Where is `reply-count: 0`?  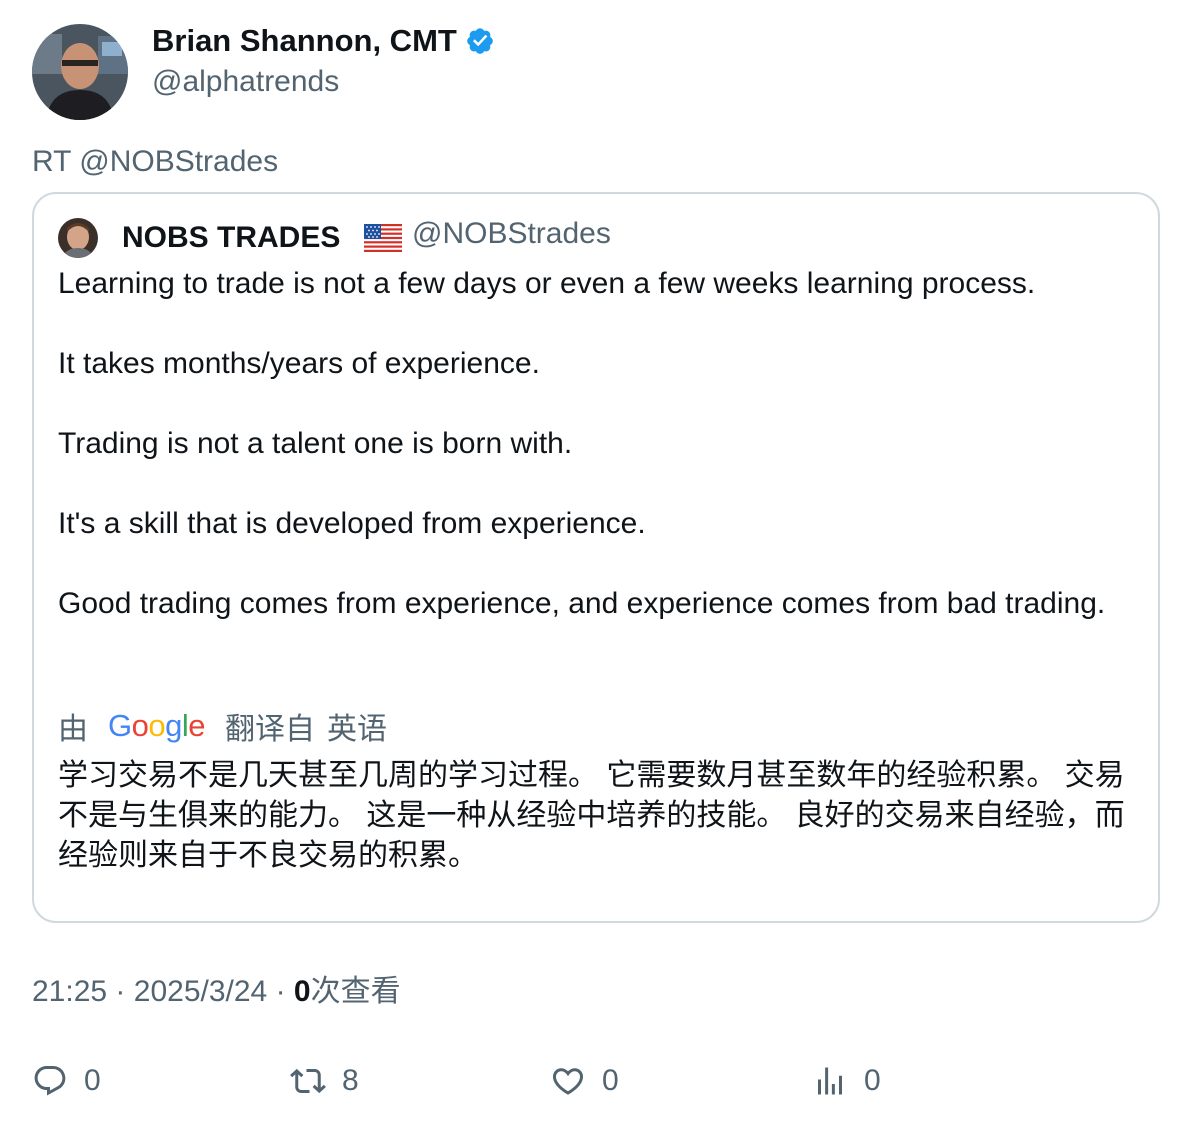 reply-count: 0 is located at coordinates (92, 1080).